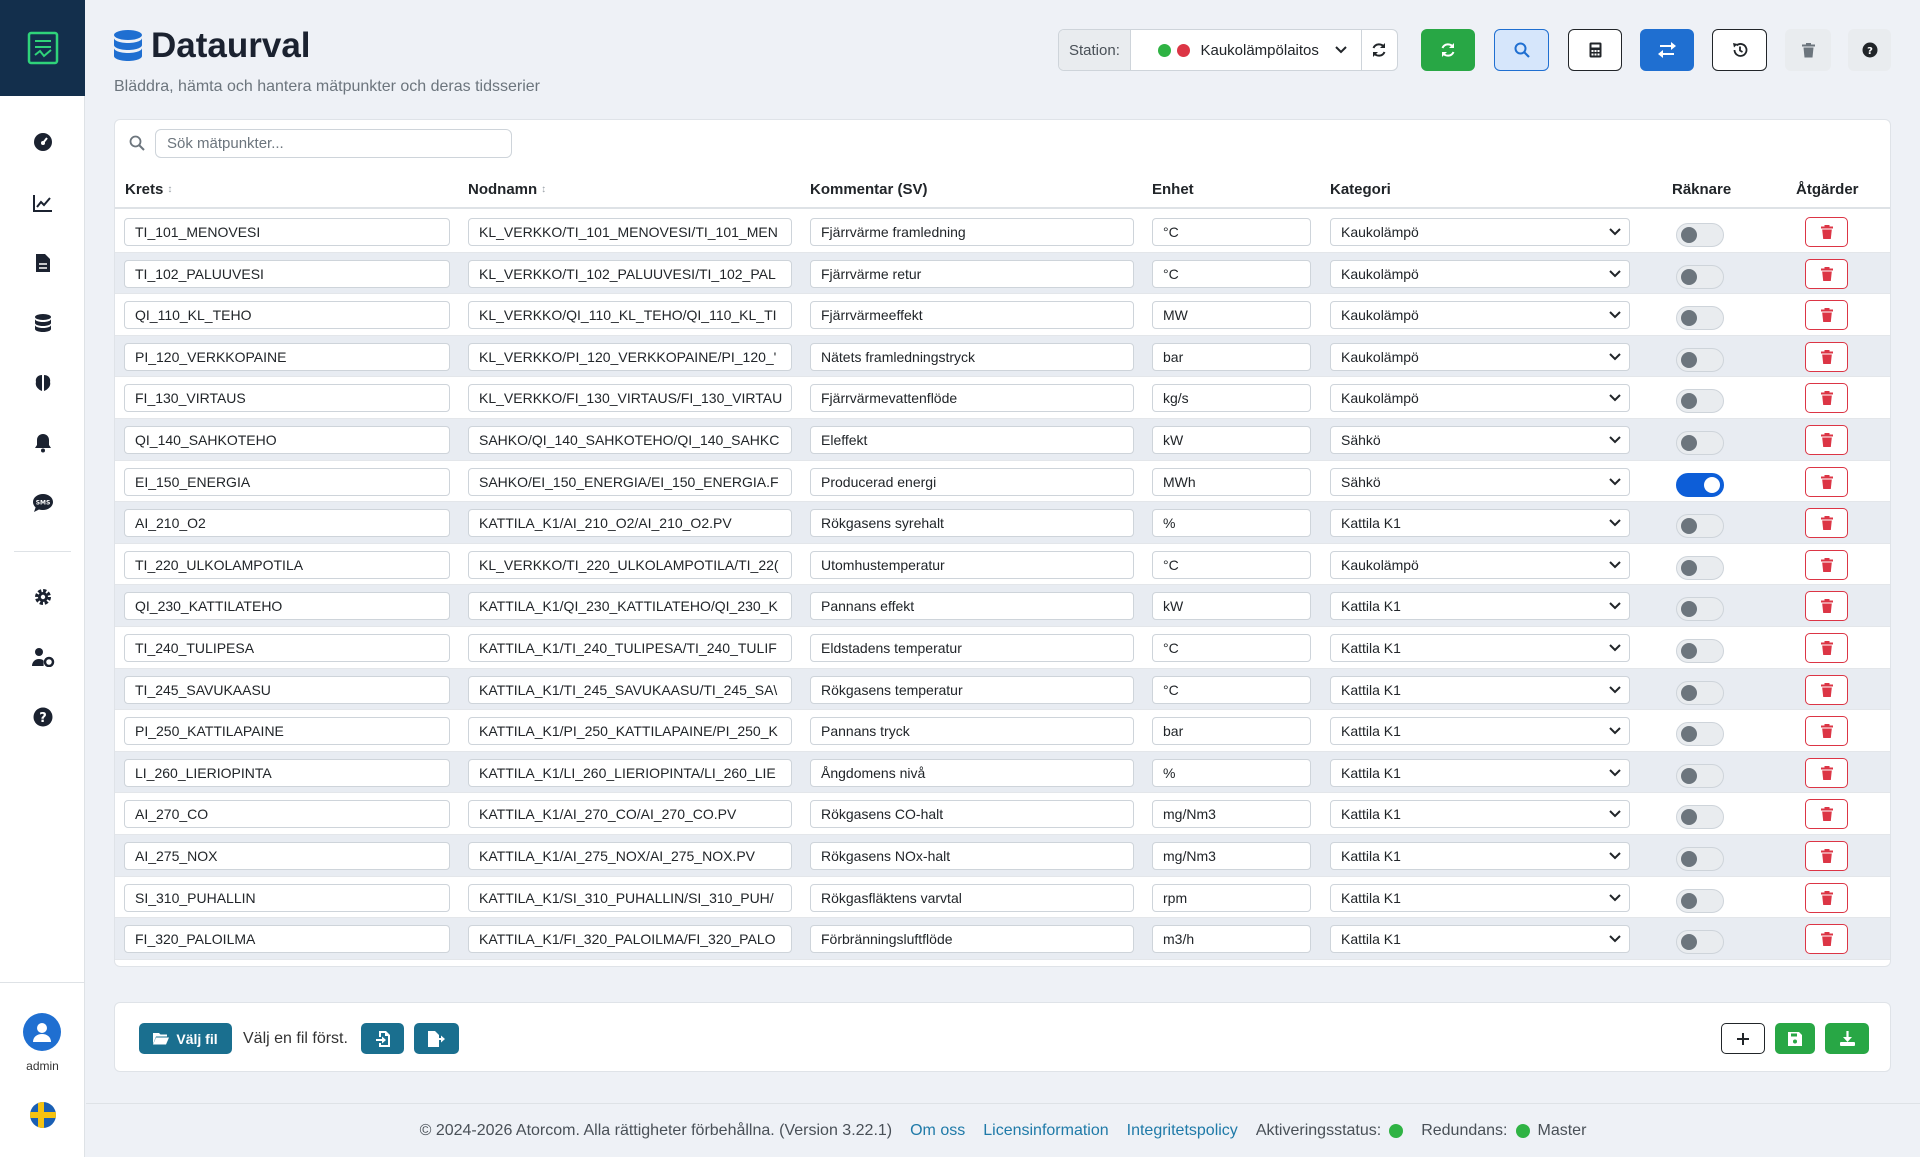 Image resolution: width=1920 pixels, height=1157 pixels. I want to click on kommentar-input: Fjärrvärme retur, so click(972, 273).